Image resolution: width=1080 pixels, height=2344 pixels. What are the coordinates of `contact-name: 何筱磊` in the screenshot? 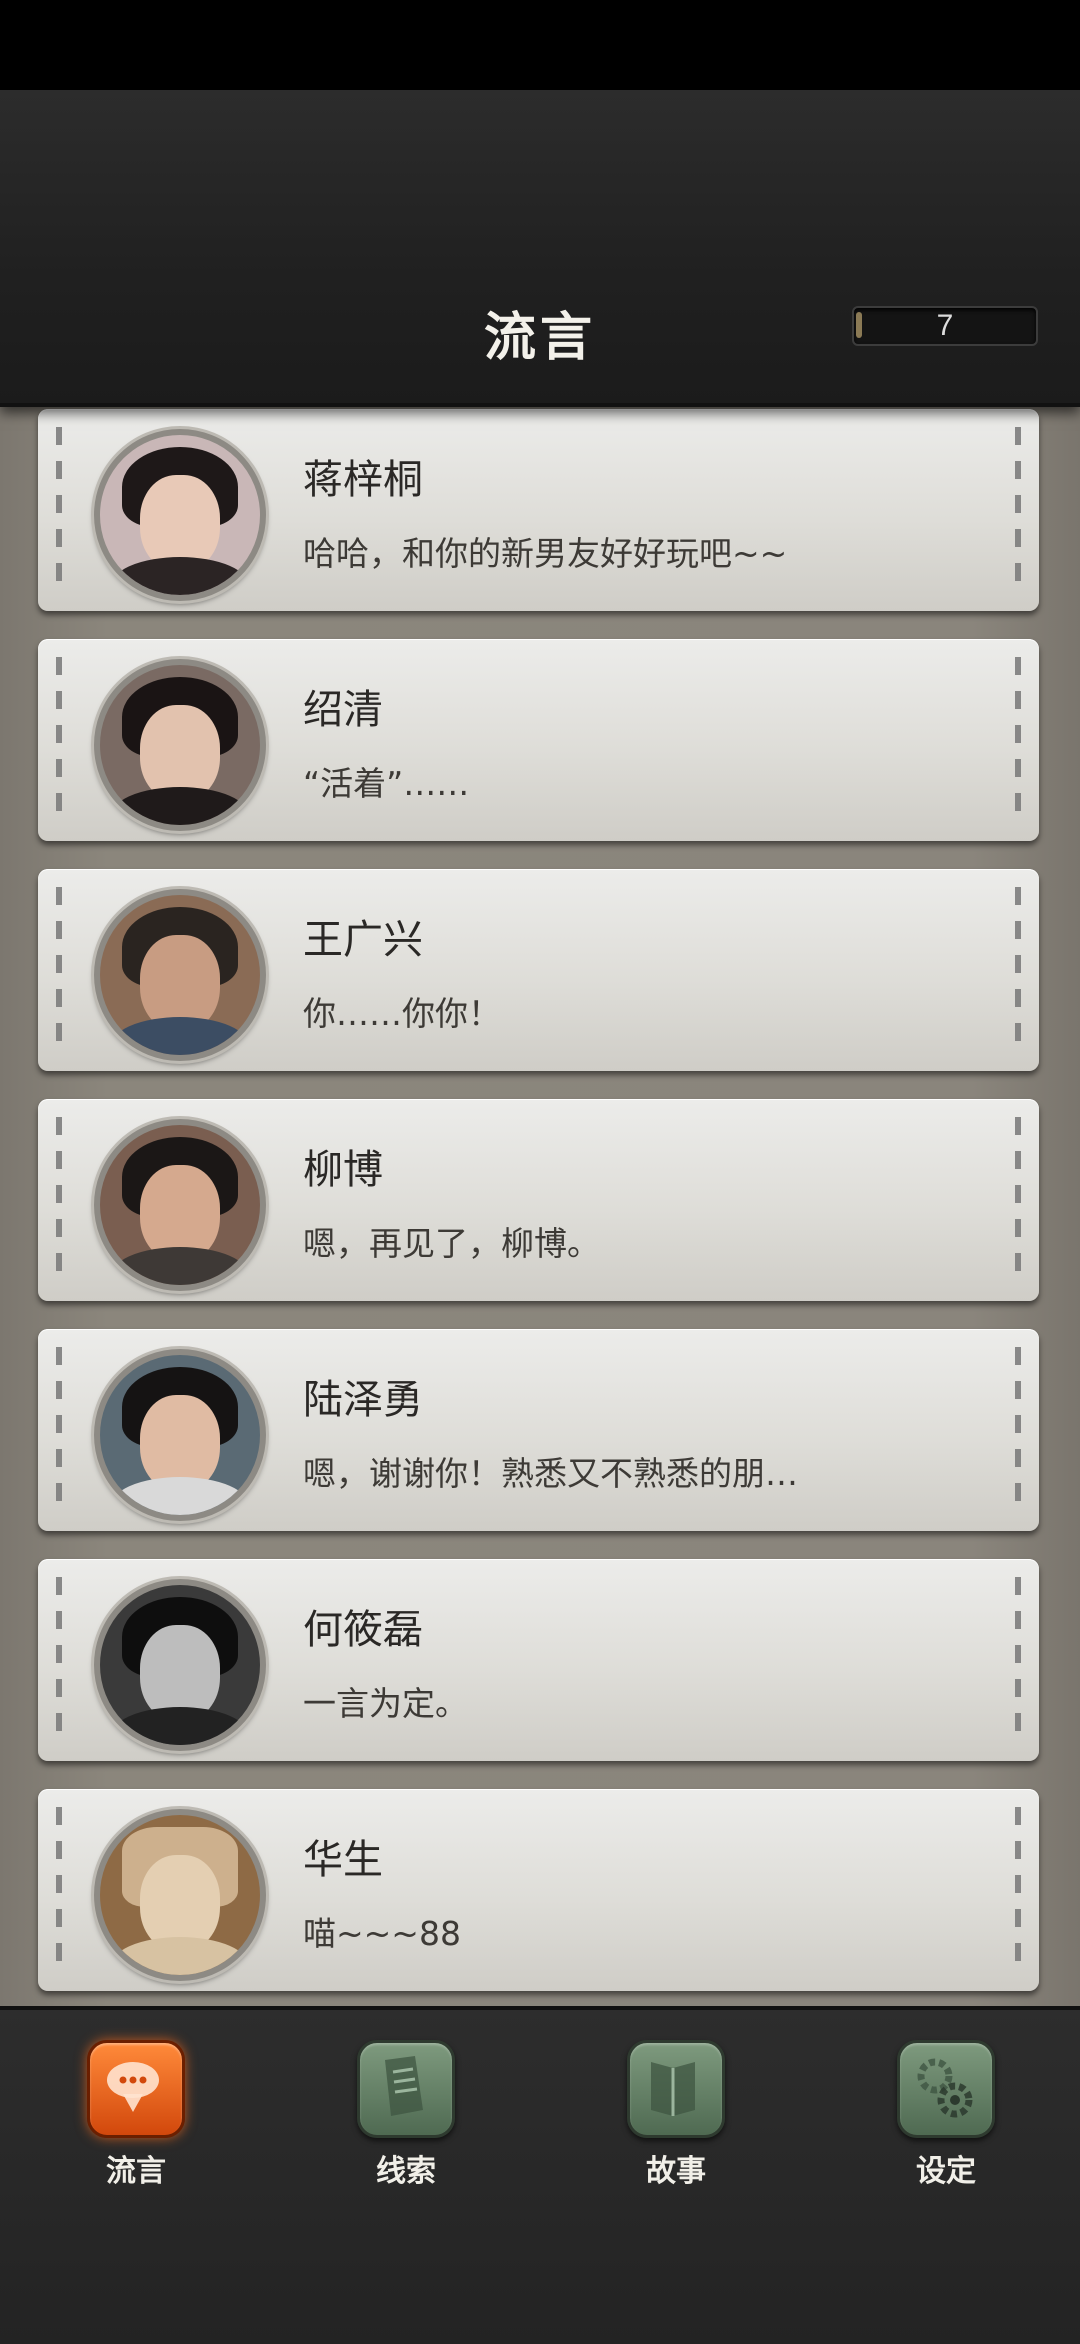 It's located at (363, 1630).